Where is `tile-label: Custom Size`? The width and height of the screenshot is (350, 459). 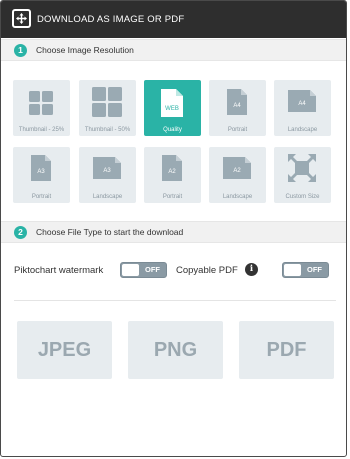 tile-label: Custom Size is located at coordinates (302, 197).